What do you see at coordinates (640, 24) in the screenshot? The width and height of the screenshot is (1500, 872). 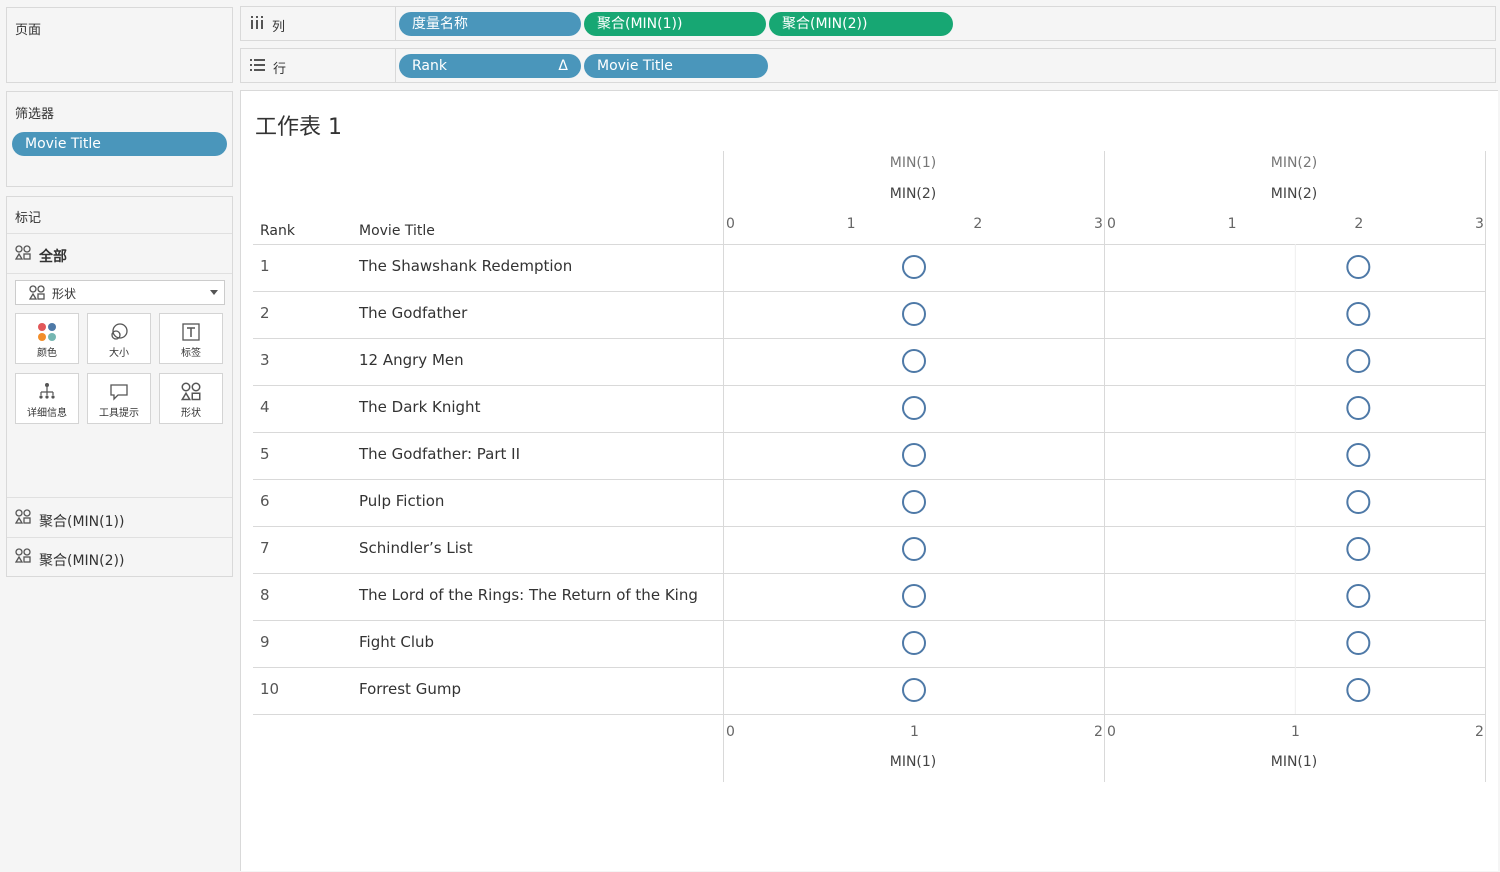 I see `columns-pill-label: 聚合(MIN(1))` at bounding box center [640, 24].